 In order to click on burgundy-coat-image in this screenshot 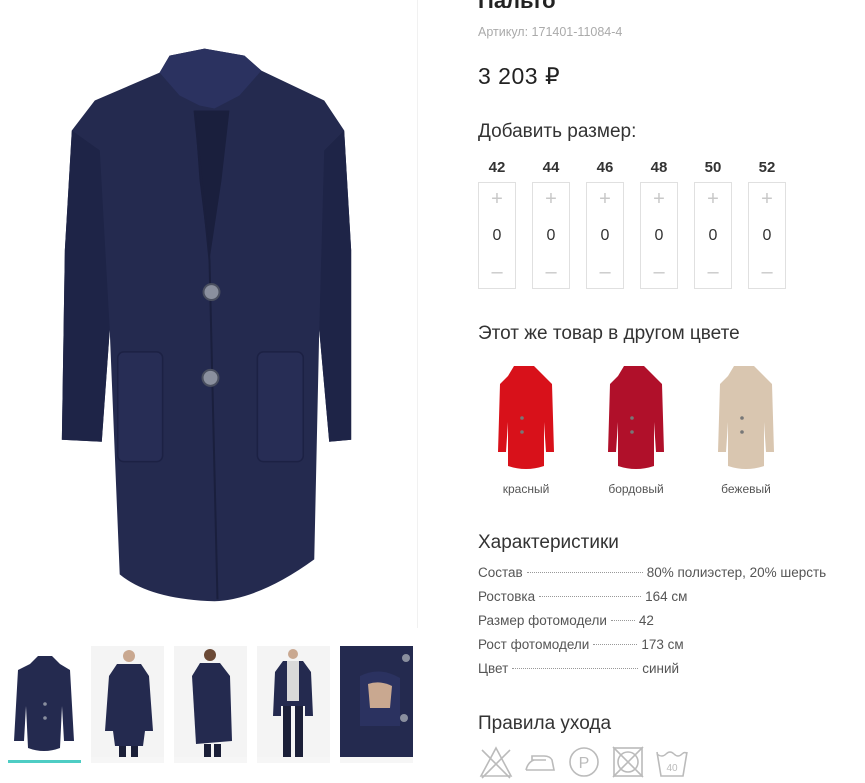, I will do `click(636, 417)`.